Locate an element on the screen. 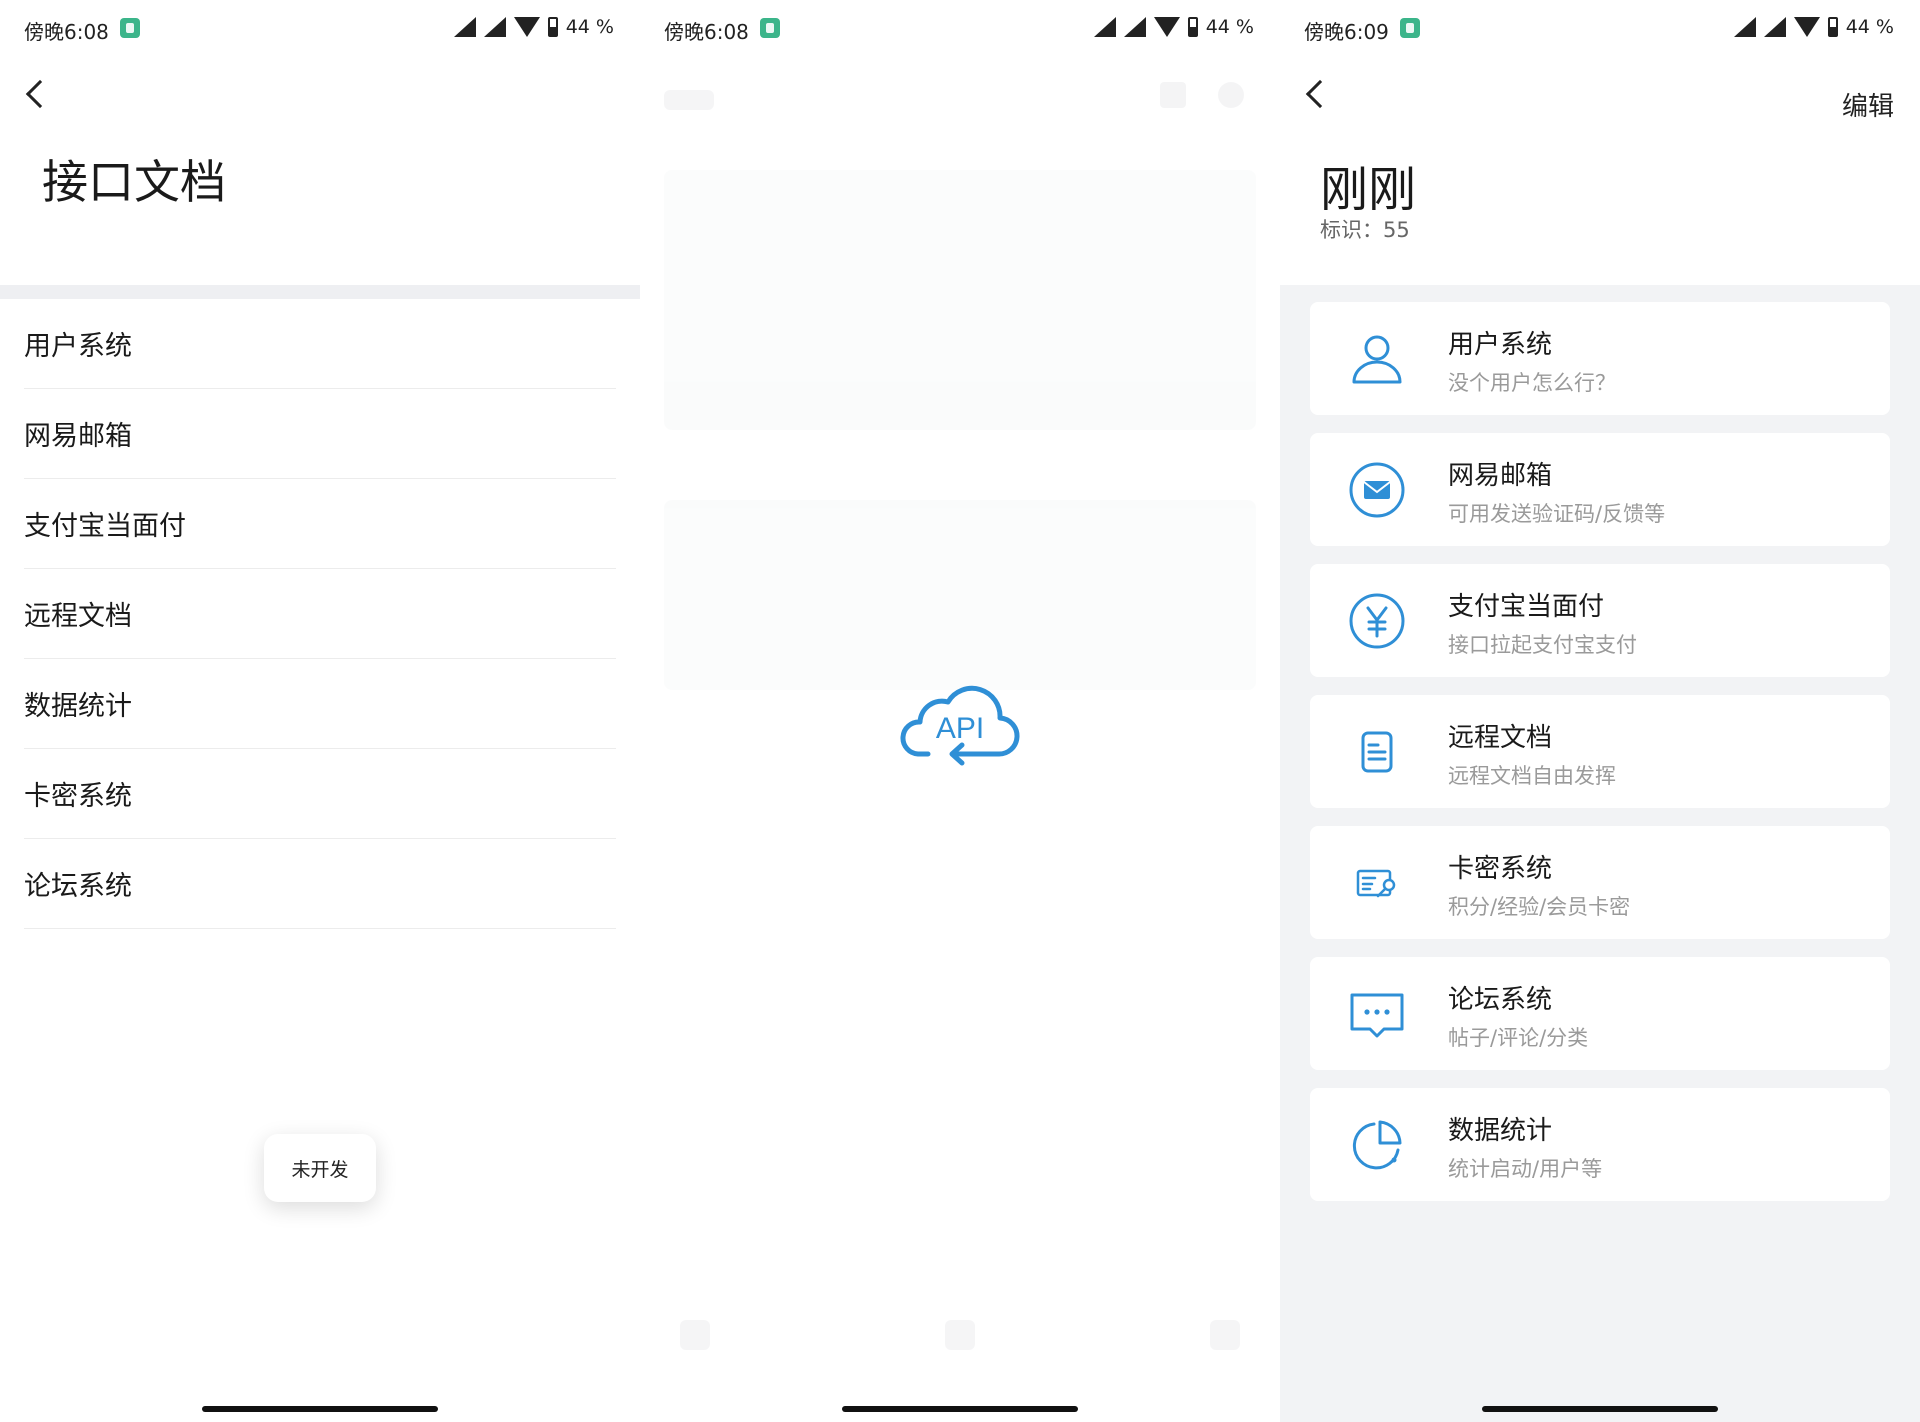 The image size is (1920, 1422). card-title: 用户系统 is located at coordinates (1500, 345).